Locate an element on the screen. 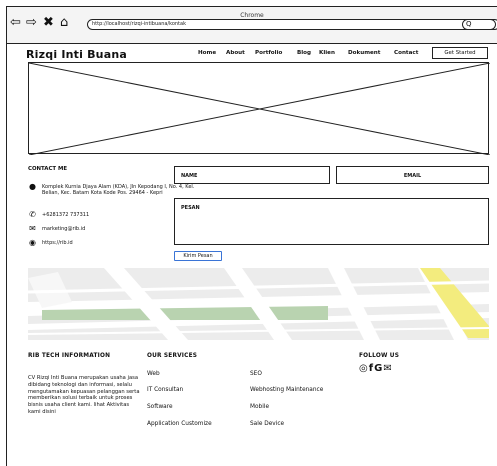  email-label: EMAIL is located at coordinates (412, 176).